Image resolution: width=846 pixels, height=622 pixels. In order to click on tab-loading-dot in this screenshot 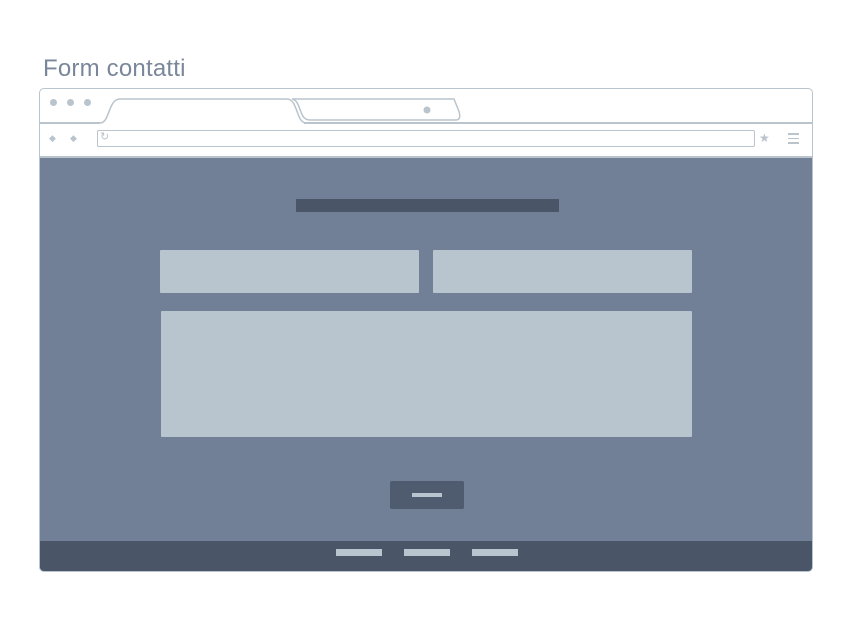, I will do `click(427, 110)`.